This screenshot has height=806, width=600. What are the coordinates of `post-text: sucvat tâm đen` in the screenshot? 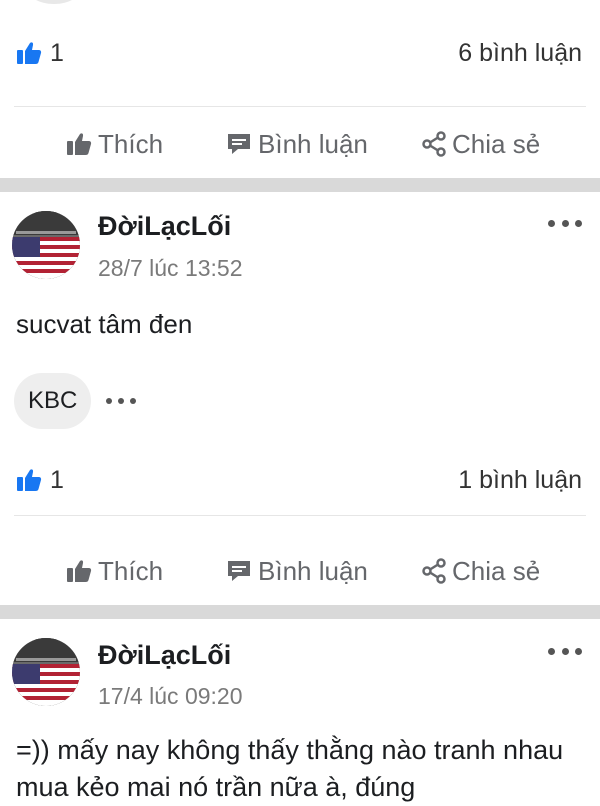 It's located at (104, 324).